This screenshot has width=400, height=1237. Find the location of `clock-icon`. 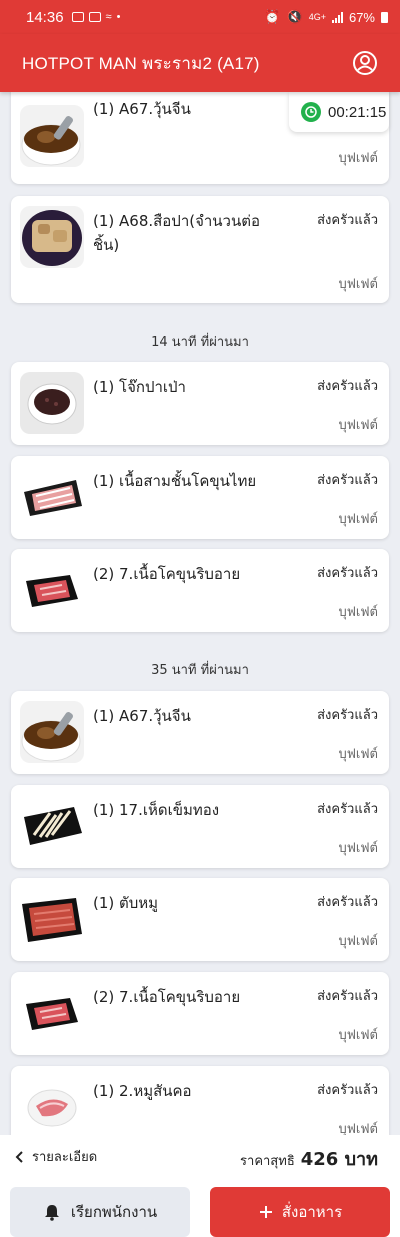

clock-icon is located at coordinates (311, 112).